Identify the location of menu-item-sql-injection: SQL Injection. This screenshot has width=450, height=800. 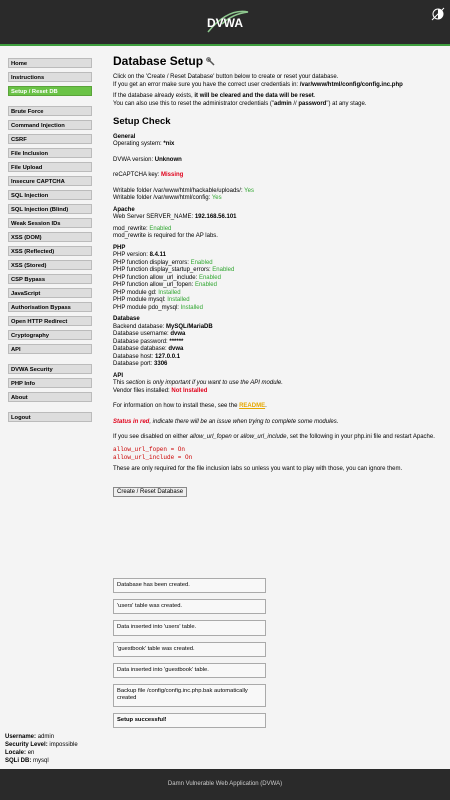
(50, 195).